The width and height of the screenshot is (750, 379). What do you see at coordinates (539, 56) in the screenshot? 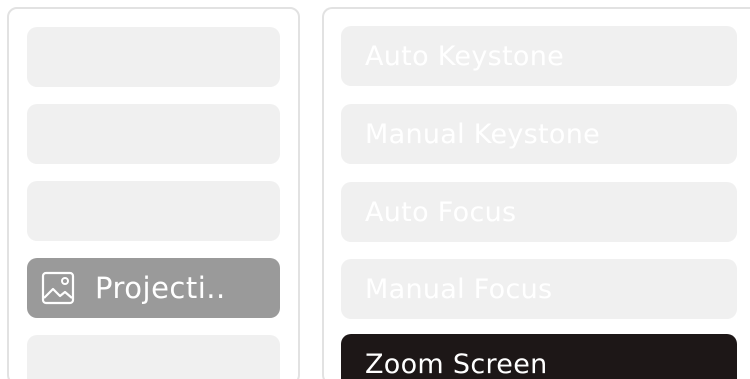
I see `option-auto-keystone: Auto Keystone` at bounding box center [539, 56].